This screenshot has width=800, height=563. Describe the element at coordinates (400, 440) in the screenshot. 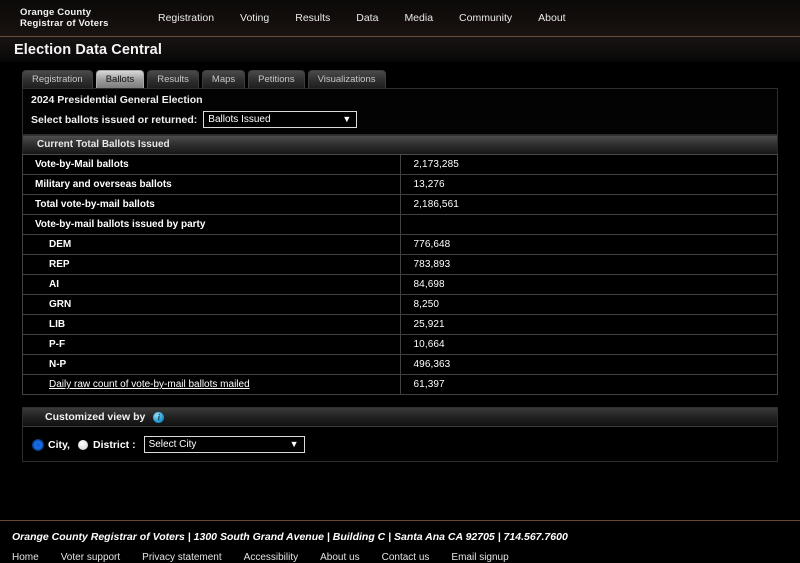

I see `customized-view-controls: City, District : Select City ▼` at that location.